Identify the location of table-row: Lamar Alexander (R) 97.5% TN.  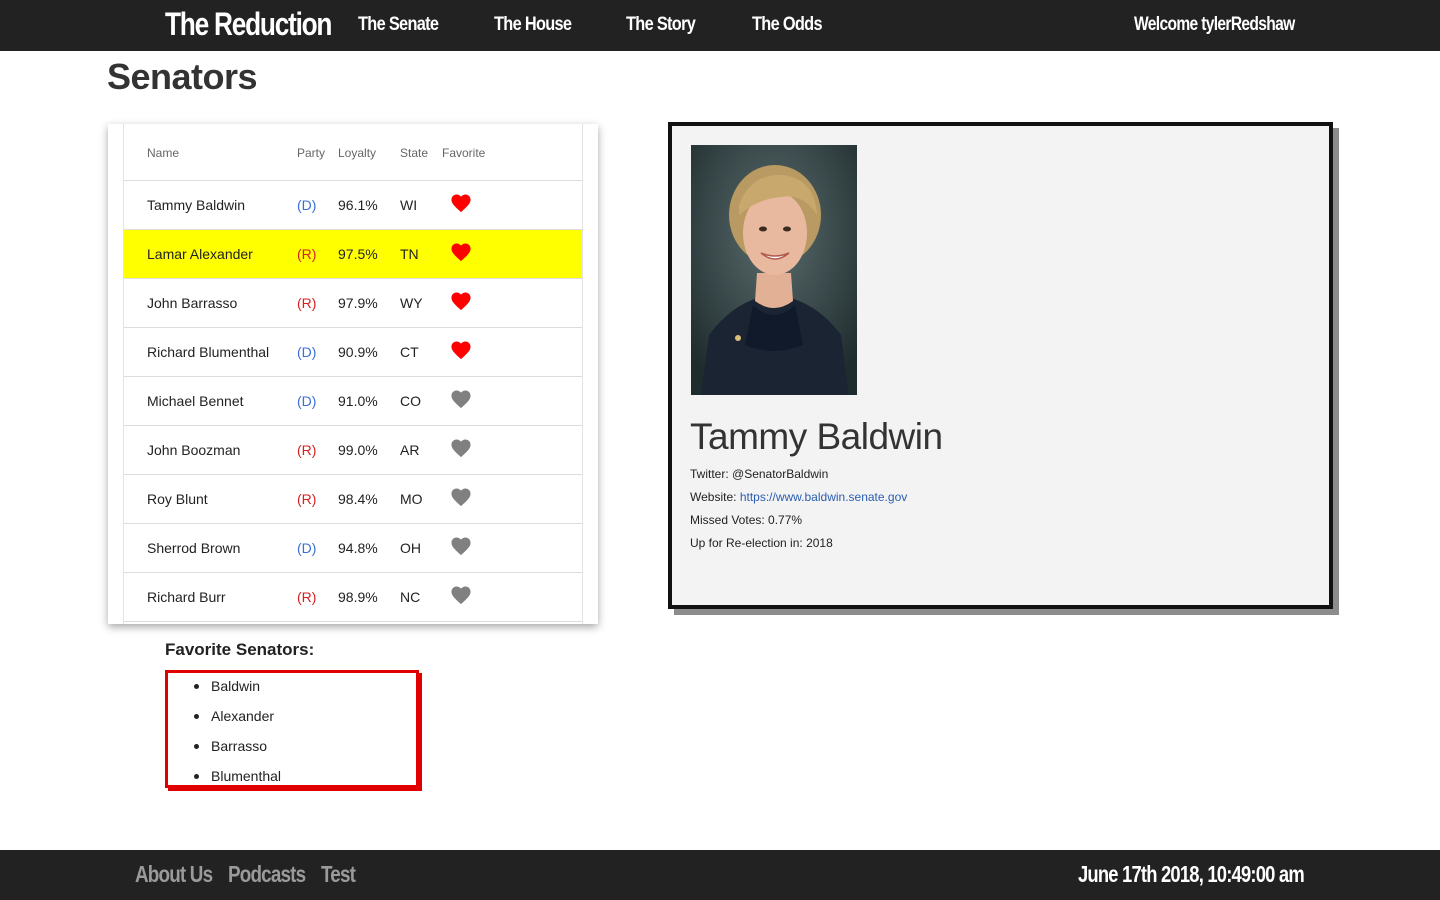
(353, 254).